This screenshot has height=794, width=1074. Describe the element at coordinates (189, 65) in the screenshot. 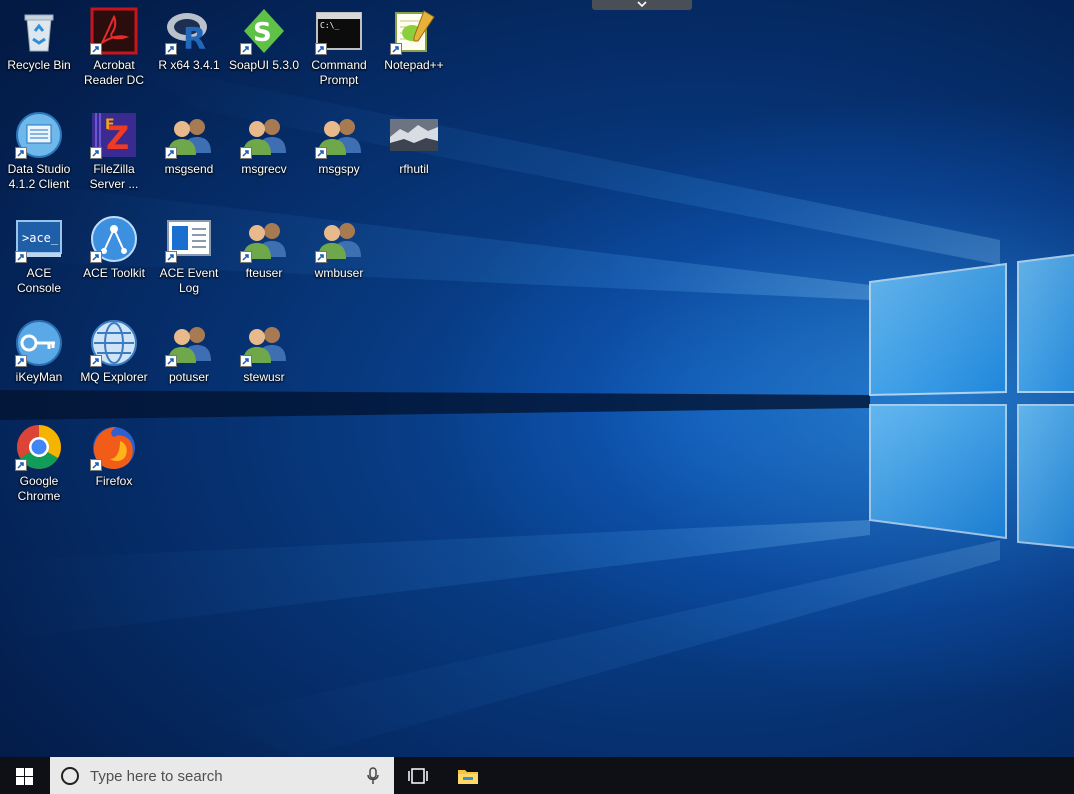

I see `icon-label: R x64 3.4.1` at that location.